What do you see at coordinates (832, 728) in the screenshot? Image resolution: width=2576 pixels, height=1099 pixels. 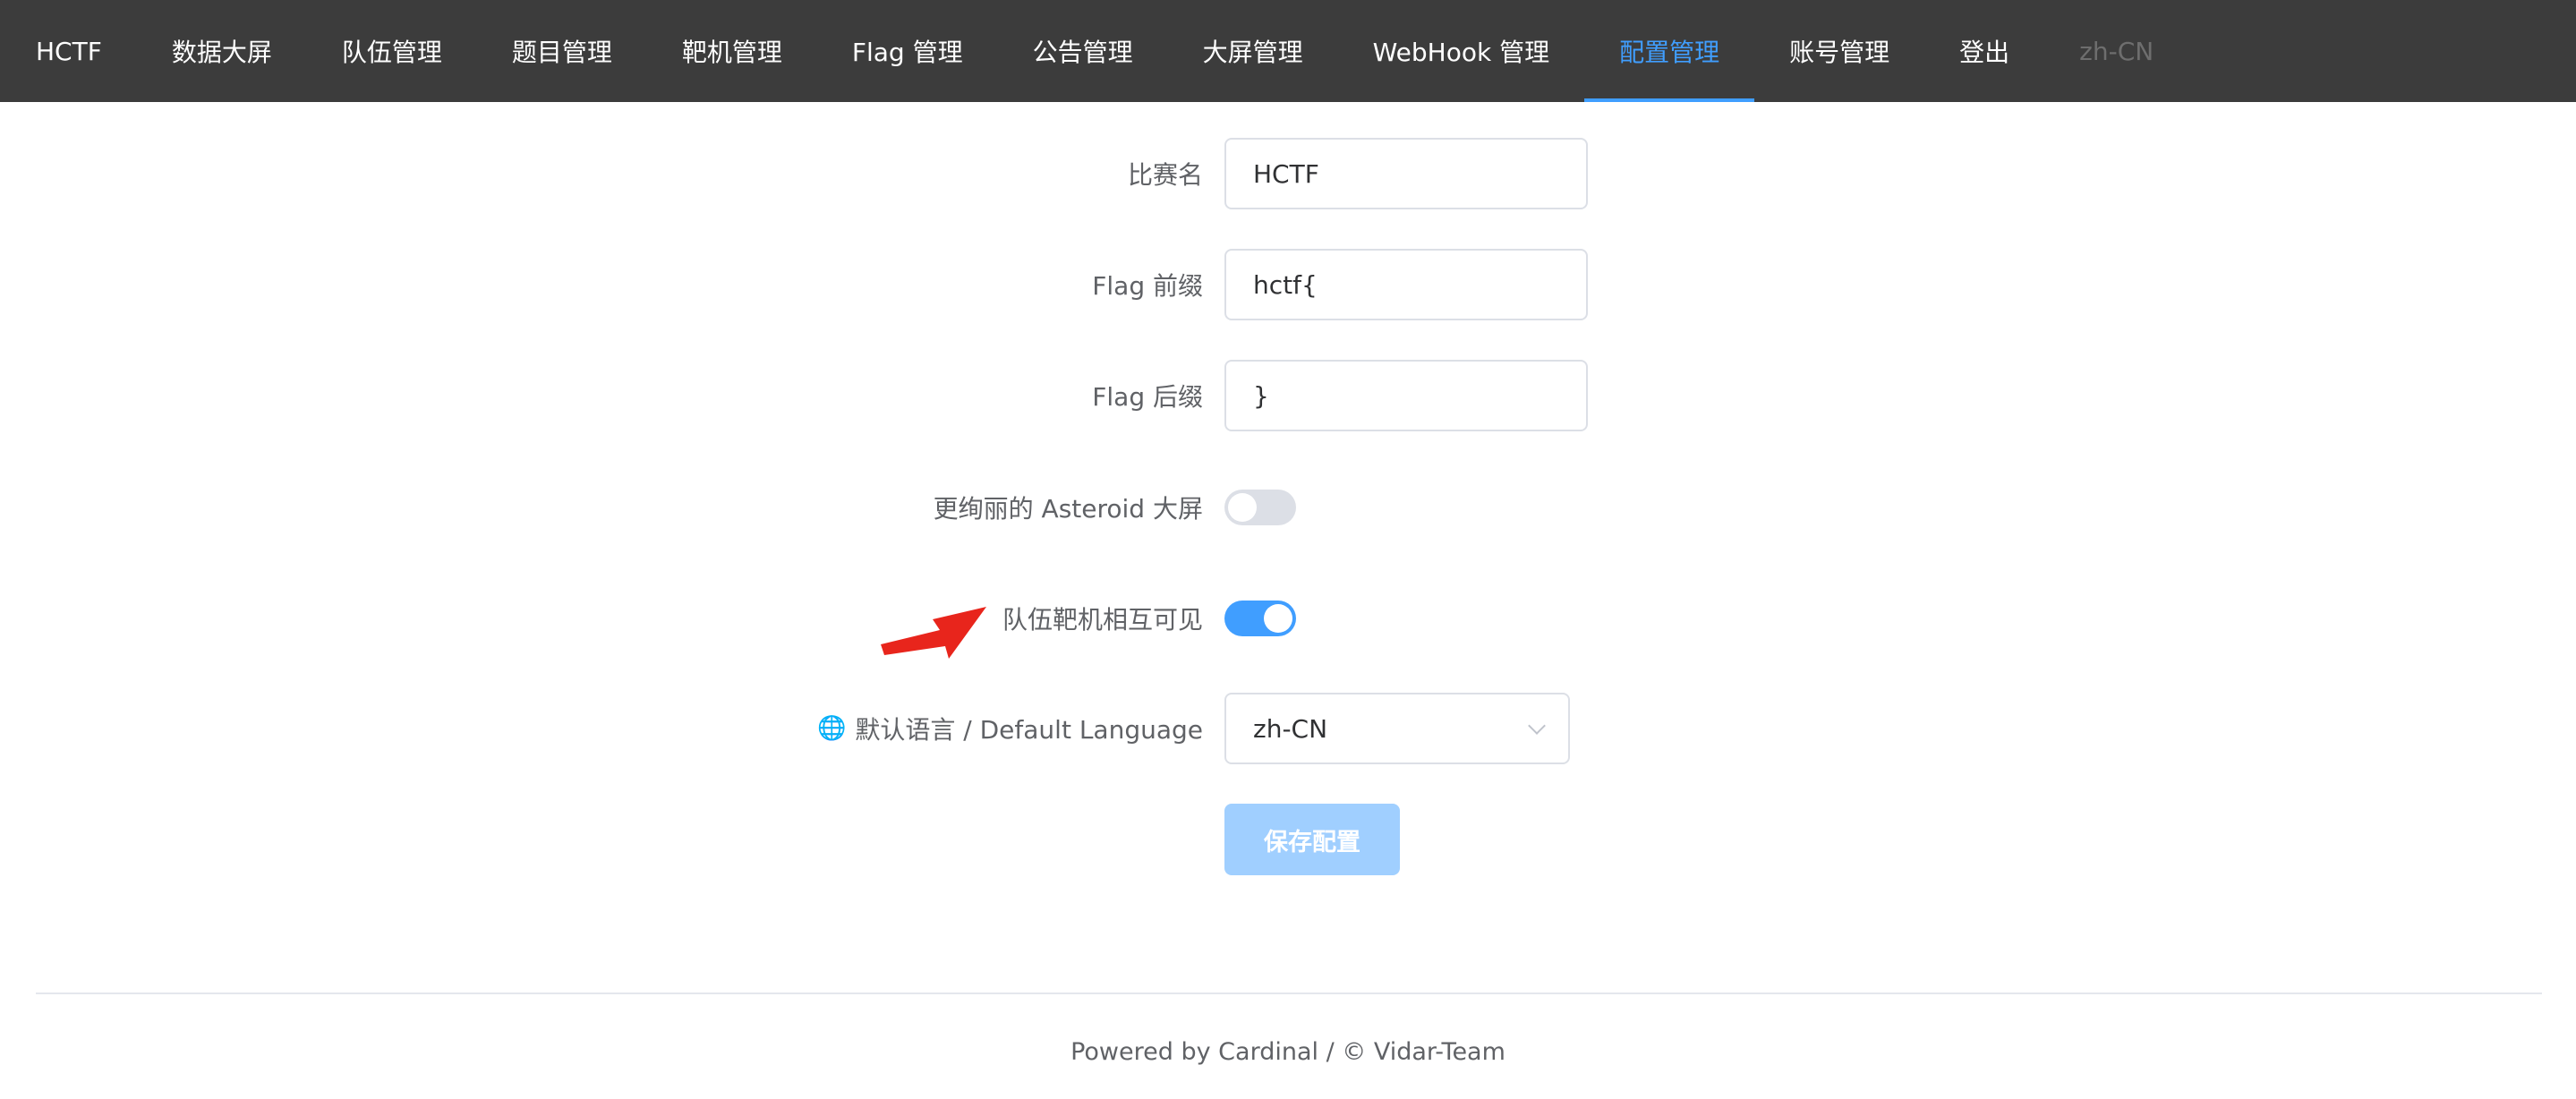 I see `globe-icon: 🌐` at bounding box center [832, 728].